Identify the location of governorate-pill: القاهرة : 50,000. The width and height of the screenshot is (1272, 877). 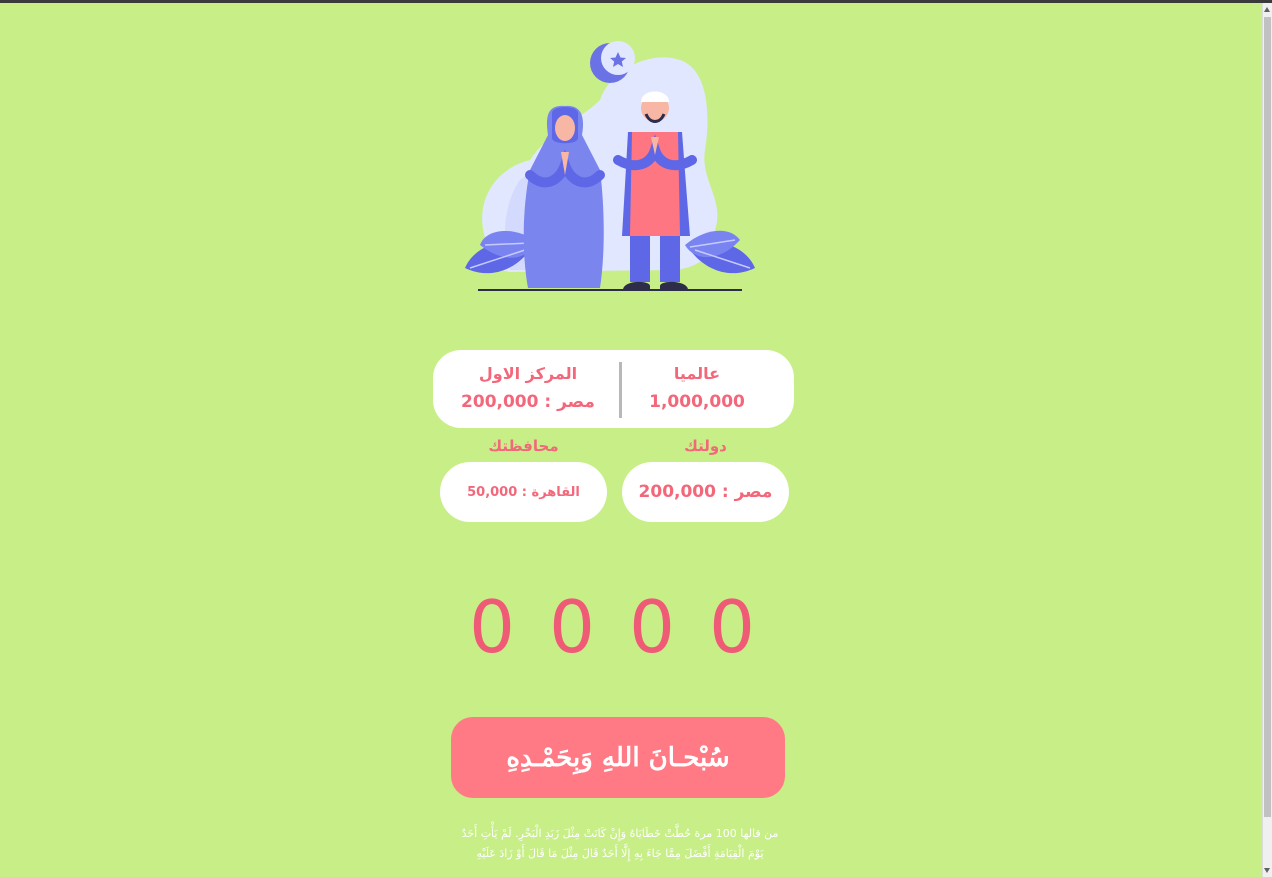
(523, 492).